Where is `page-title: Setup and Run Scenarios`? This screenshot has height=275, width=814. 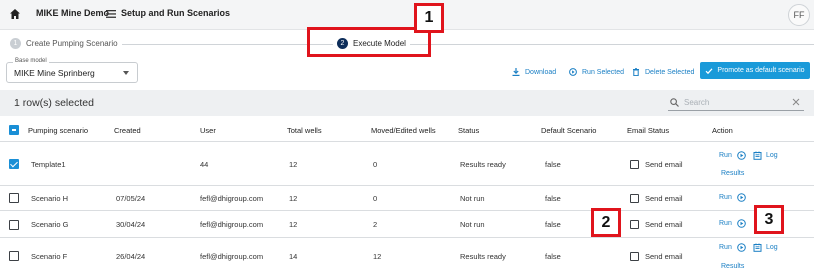 page-title: Setup and Run Scenarios is located at coordinates (176, 13).